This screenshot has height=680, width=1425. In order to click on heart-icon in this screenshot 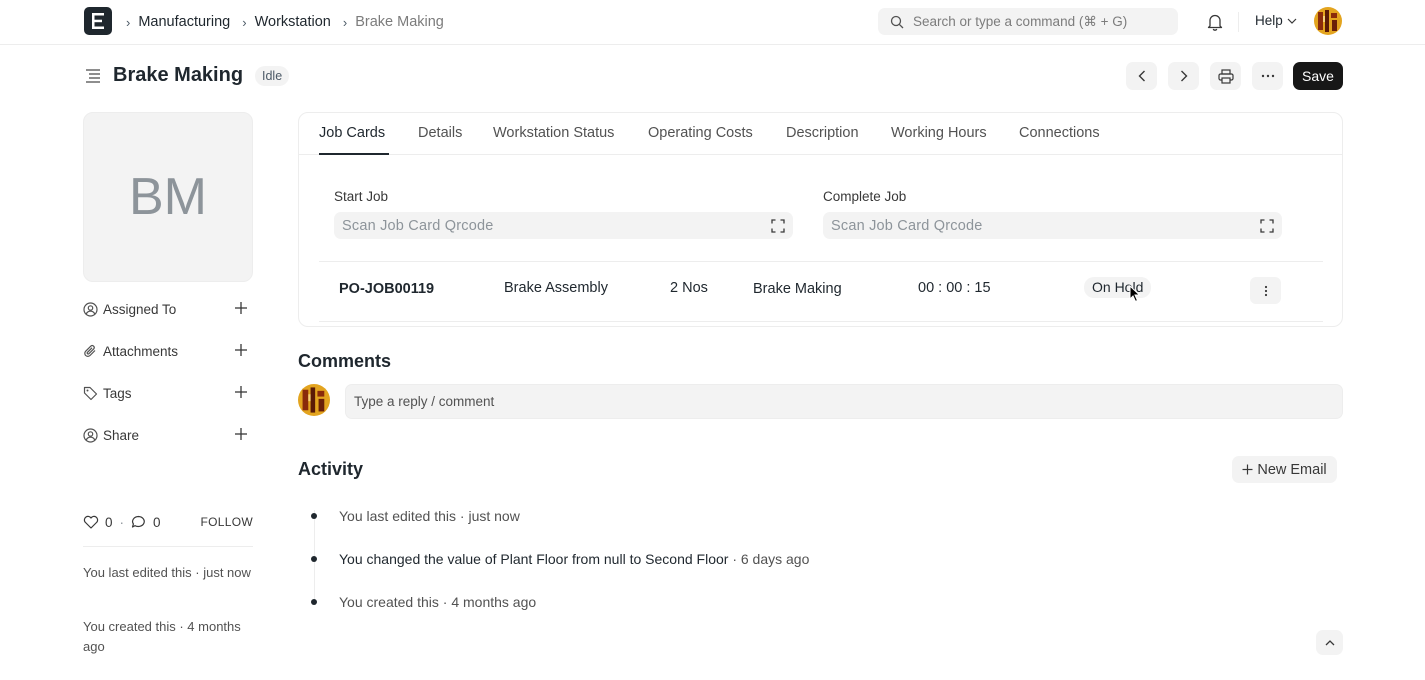, I will do `click(91, 522)`.